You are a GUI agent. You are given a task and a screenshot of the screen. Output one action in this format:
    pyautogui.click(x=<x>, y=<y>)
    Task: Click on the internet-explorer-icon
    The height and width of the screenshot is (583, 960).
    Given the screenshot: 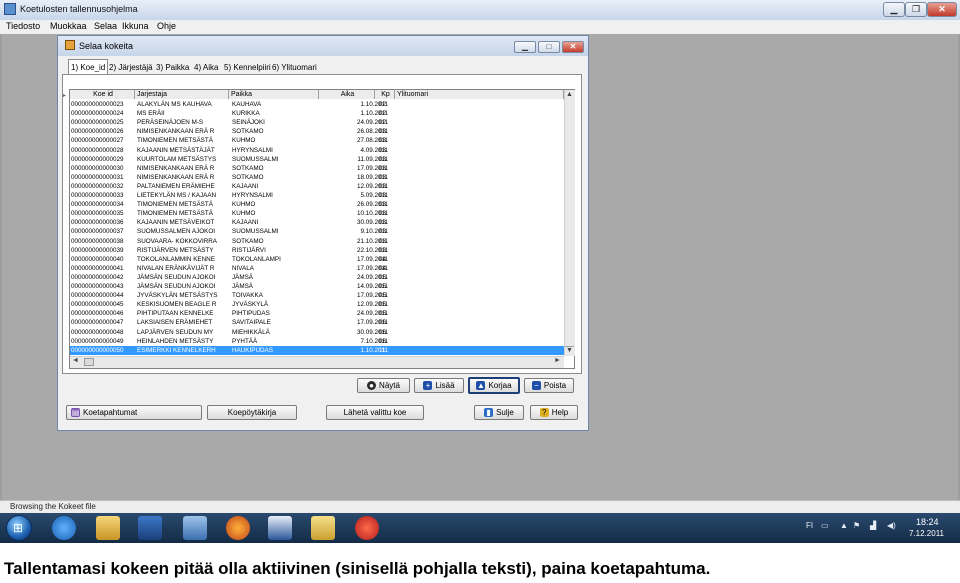 What is the action you would take?
    pyautogui.click(x=64, y=528)
    